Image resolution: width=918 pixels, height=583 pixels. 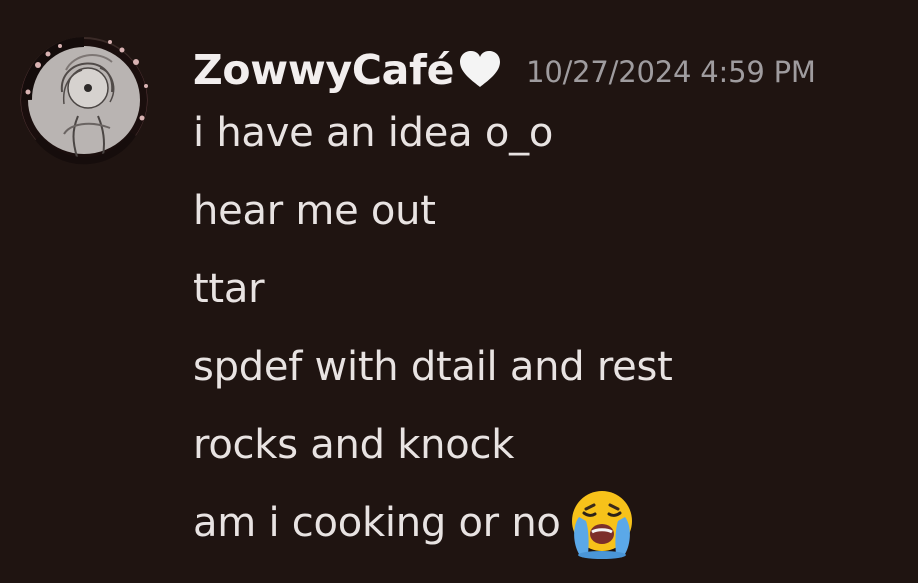 I want to click on message-line: spdef with dtail and rest, so click(x=433, y=367).